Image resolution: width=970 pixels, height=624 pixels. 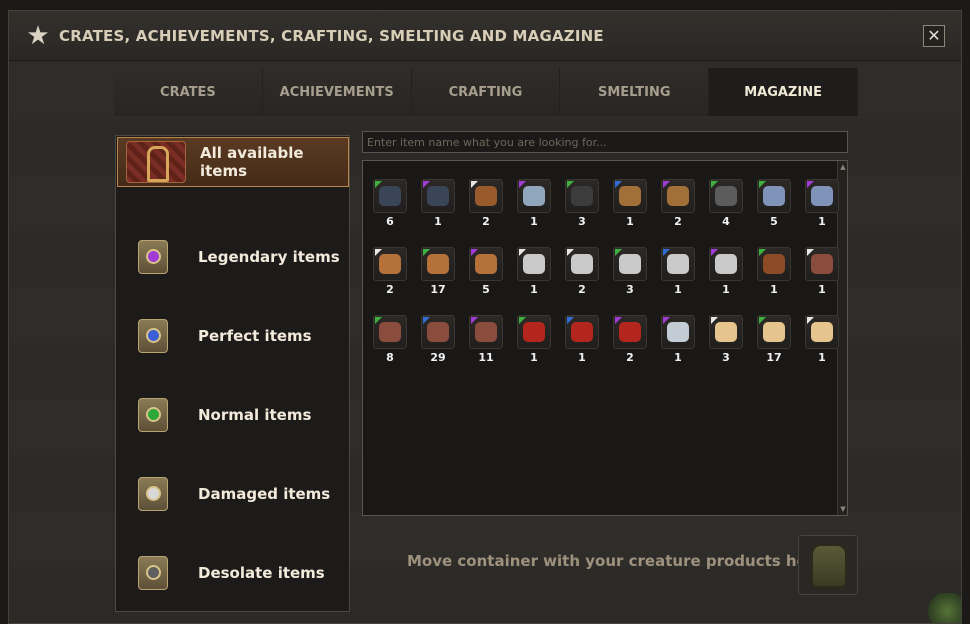 I want to click on item-slot: 29, so click(x=438, y=340).